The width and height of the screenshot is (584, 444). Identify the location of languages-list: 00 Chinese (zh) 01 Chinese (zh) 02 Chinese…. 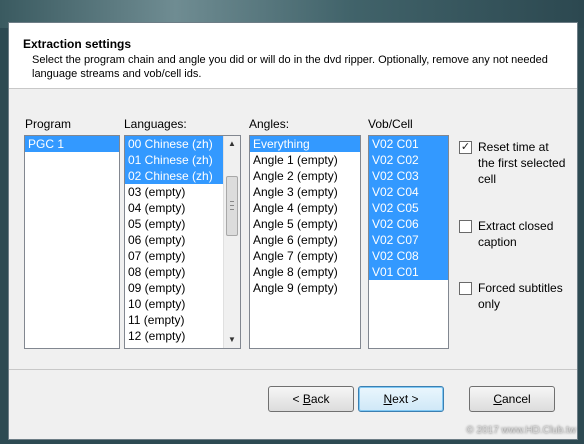
(182, 242).